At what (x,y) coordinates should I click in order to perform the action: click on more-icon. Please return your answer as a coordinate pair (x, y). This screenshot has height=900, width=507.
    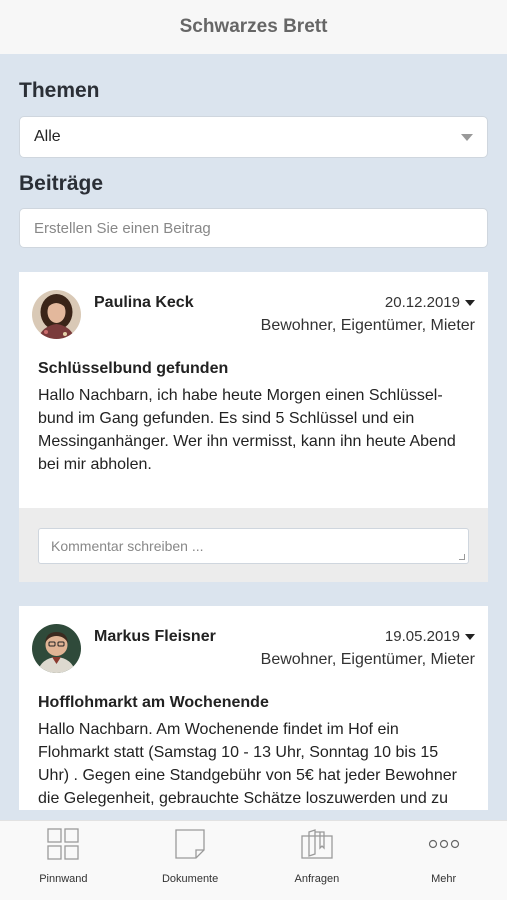
    Looking at the image, I should click on (444, 844).